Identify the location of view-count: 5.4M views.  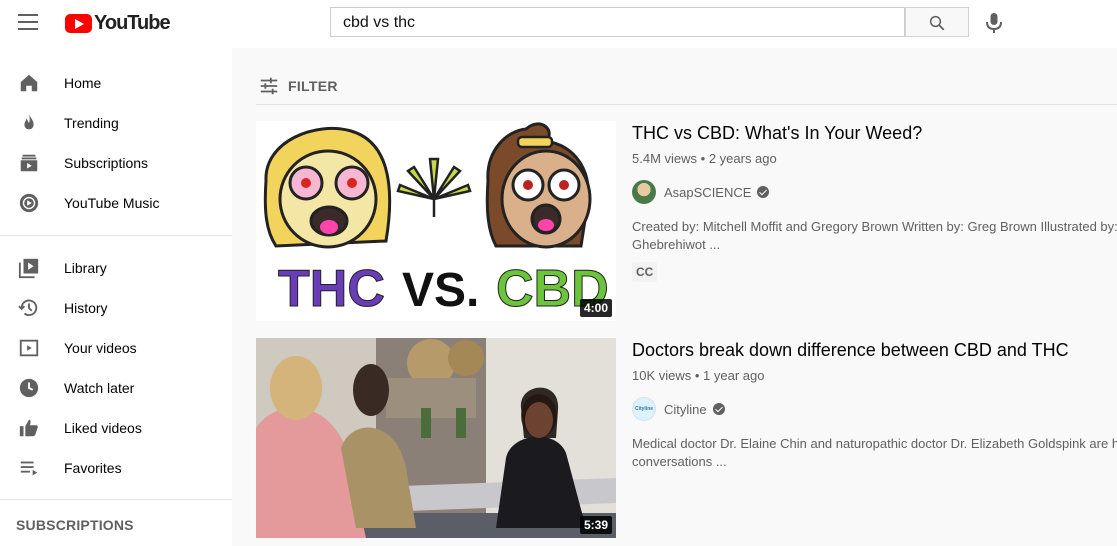
(665, 158).